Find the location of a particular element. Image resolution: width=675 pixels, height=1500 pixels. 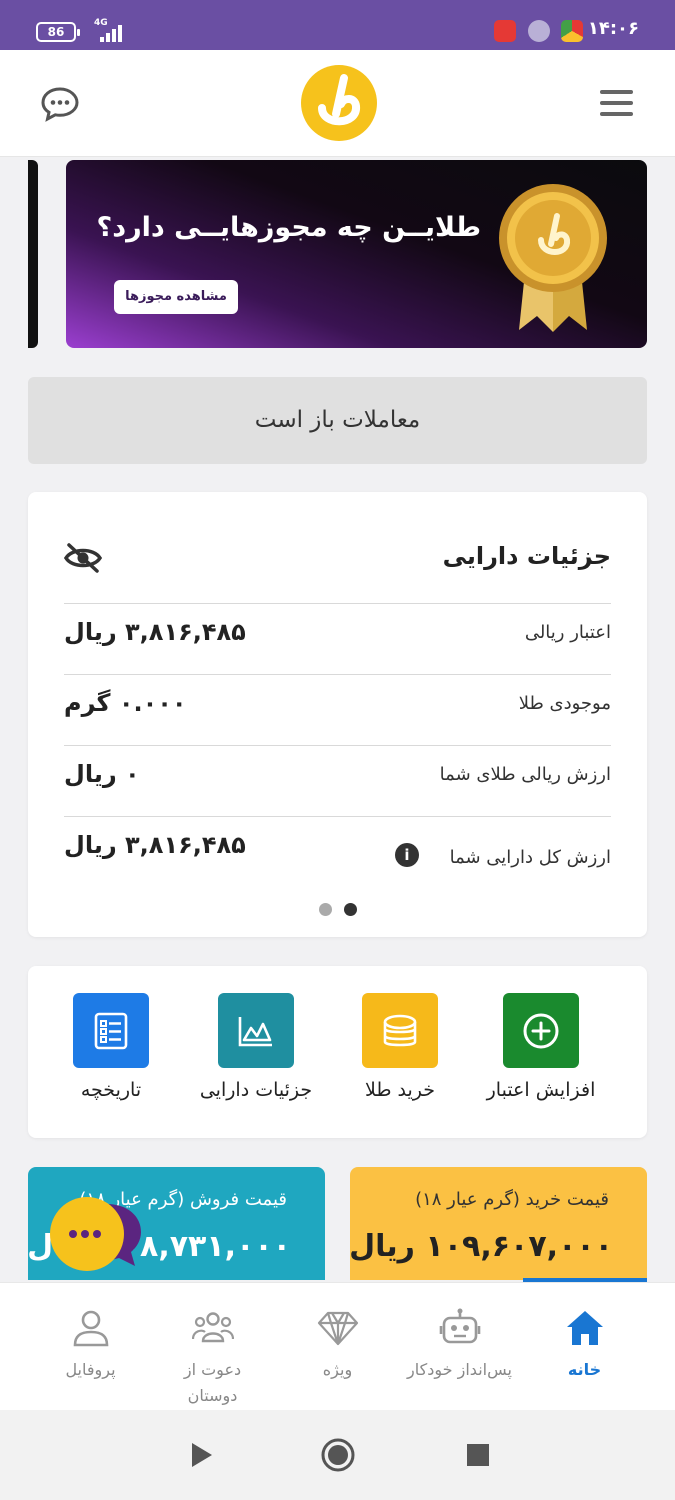

system-navigation-bar is located at coordinates (337, 1455).